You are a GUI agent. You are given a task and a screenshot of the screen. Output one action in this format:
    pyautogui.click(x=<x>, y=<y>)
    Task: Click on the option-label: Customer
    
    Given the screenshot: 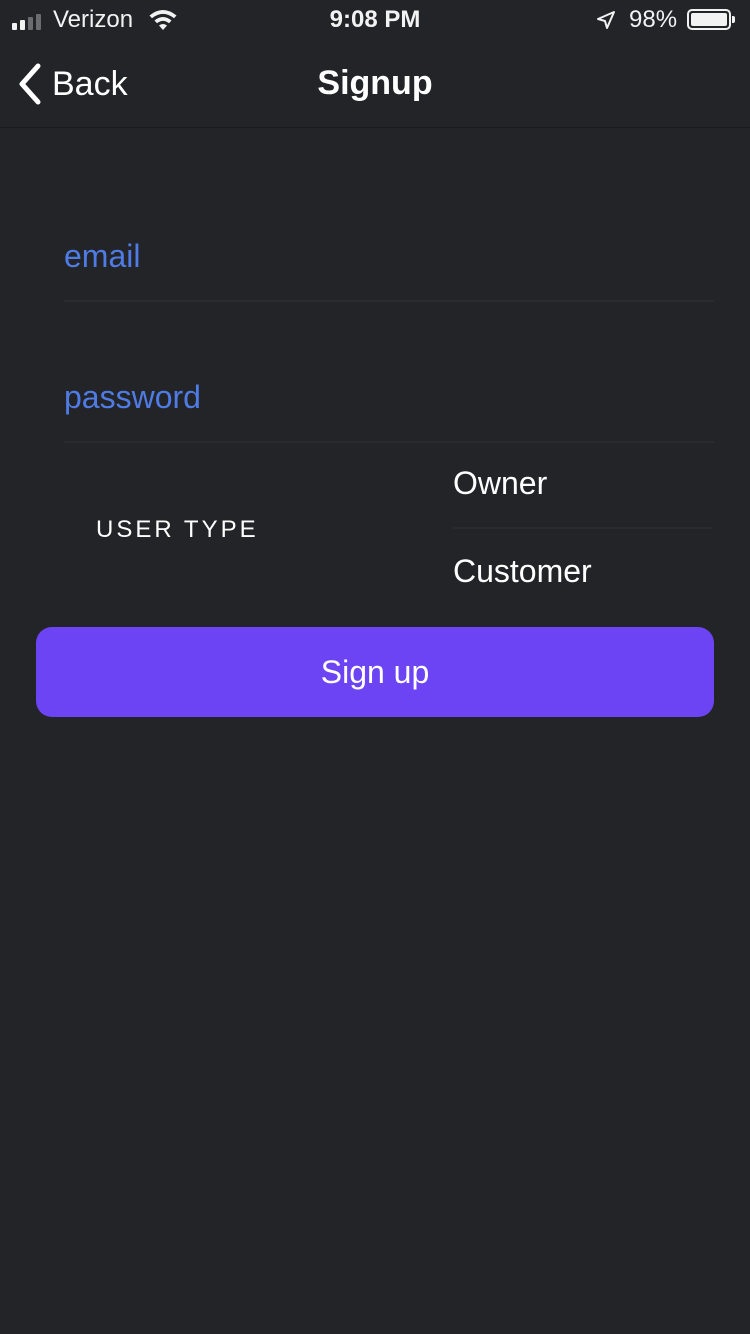 What is the action you would take?
    pyautogui.click(x=522, y=571)
    